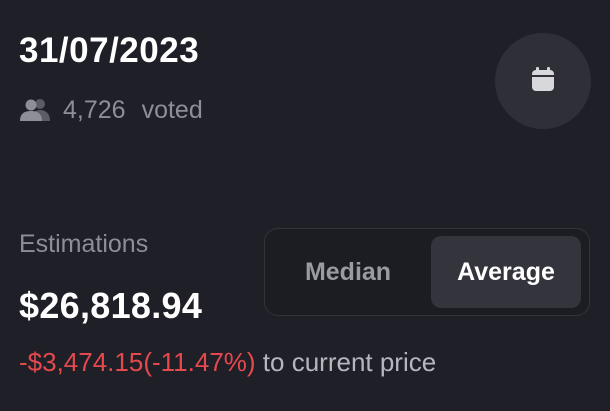 This screenshot has width=610, height=411. I want to click on estimate-value: $26,818.94, so click(111, 305).